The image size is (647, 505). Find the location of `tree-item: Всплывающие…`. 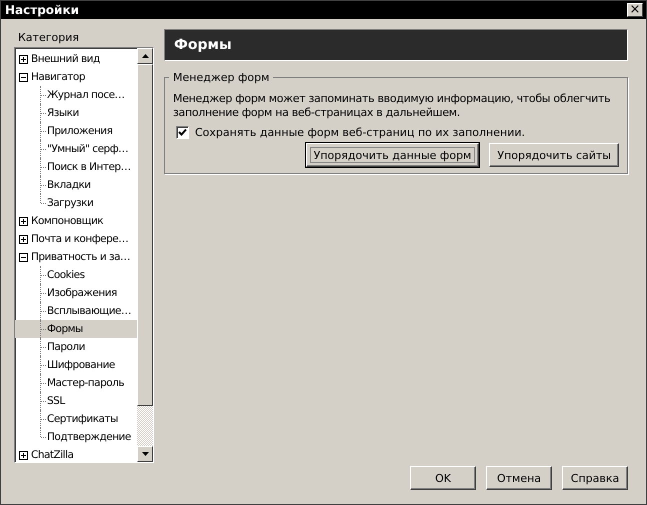

tree-item: Всплывающие… is located at coordinates (76, 311).